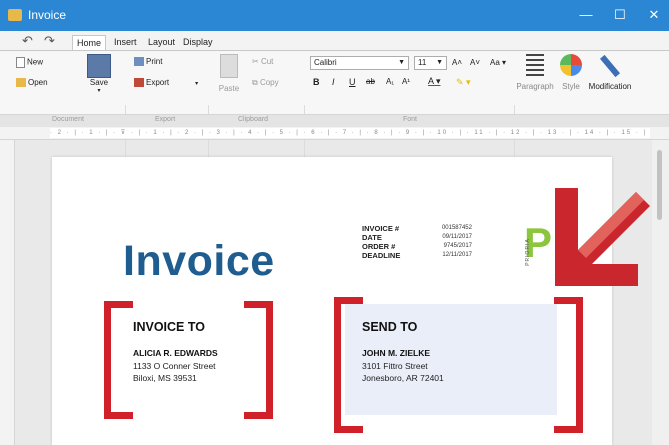  I want to click on print-icon, so click(139, 62).